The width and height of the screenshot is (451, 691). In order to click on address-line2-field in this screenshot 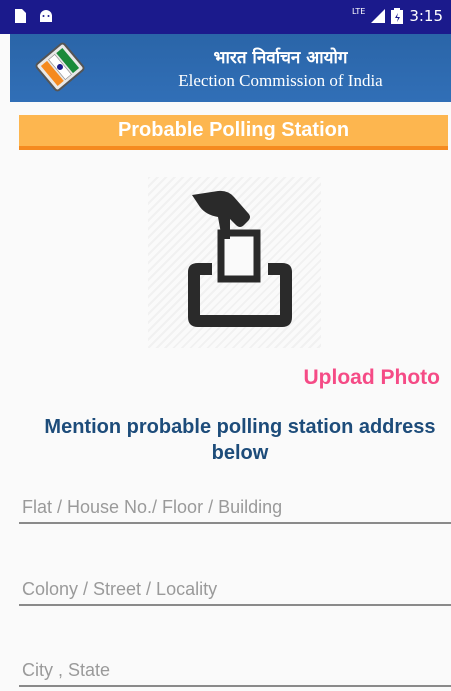, I will do `click(235, 586)`.